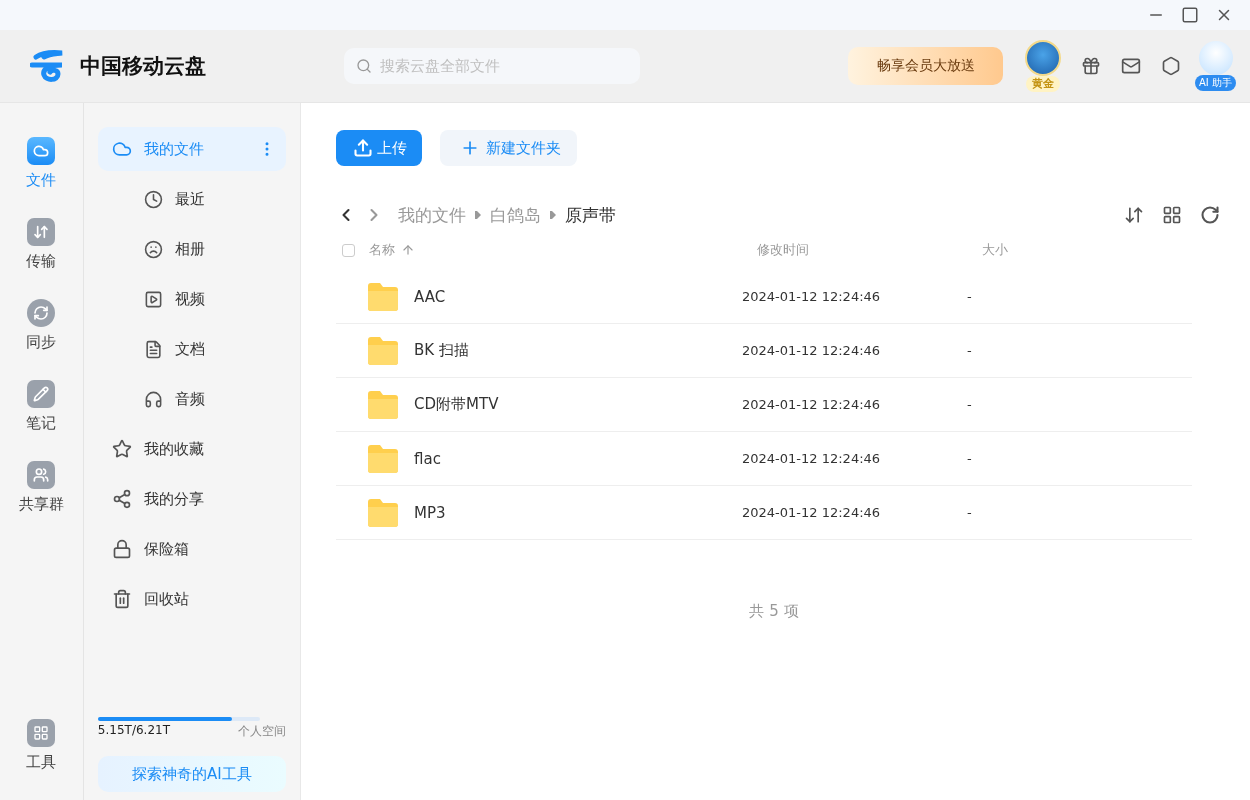  Describe the element at coordinates (191, 199) in the screenshot. I see `nav-item: 最近` at that location.